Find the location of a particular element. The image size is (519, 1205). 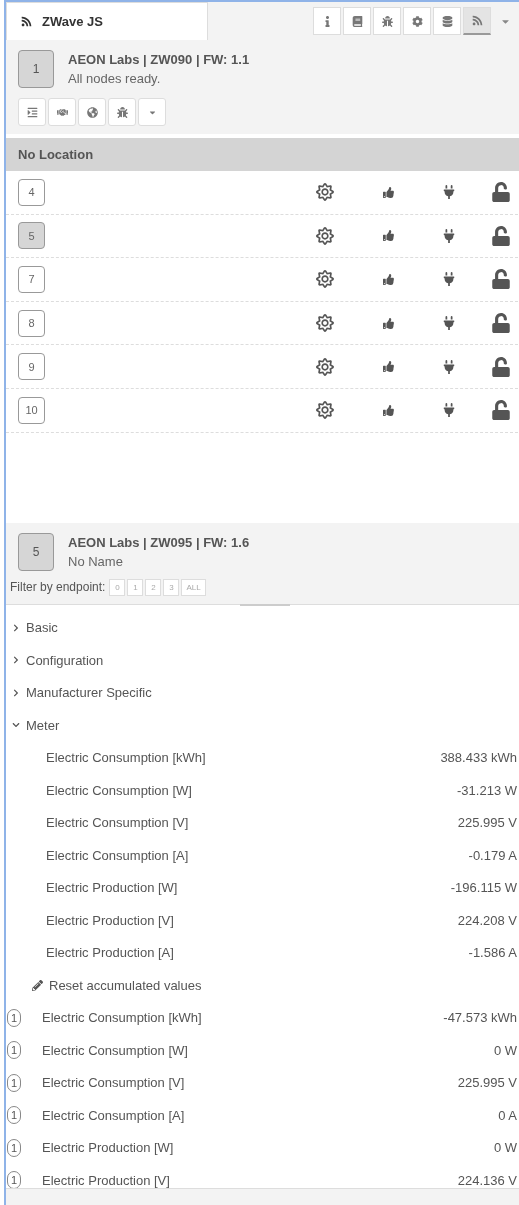

value-reading: -196.115 W is located at coordinates (483, 888).